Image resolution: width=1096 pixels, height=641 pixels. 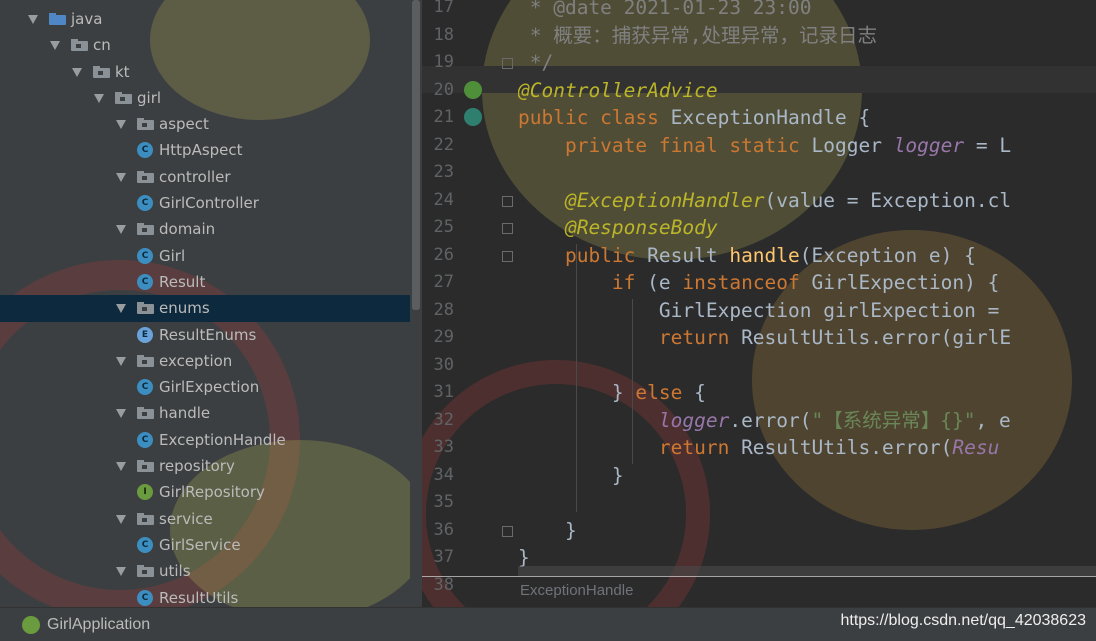 I want to click on tree-item: domain, so click(x=211, y=229).